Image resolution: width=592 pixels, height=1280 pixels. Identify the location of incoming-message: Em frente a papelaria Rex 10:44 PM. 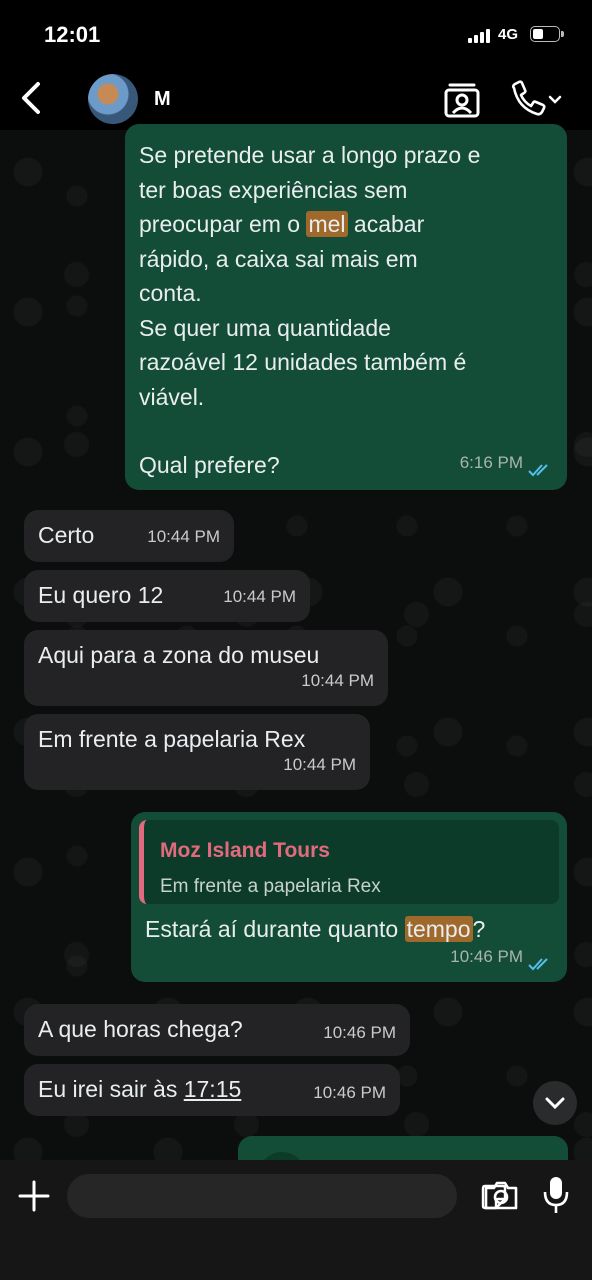
(197, 752).